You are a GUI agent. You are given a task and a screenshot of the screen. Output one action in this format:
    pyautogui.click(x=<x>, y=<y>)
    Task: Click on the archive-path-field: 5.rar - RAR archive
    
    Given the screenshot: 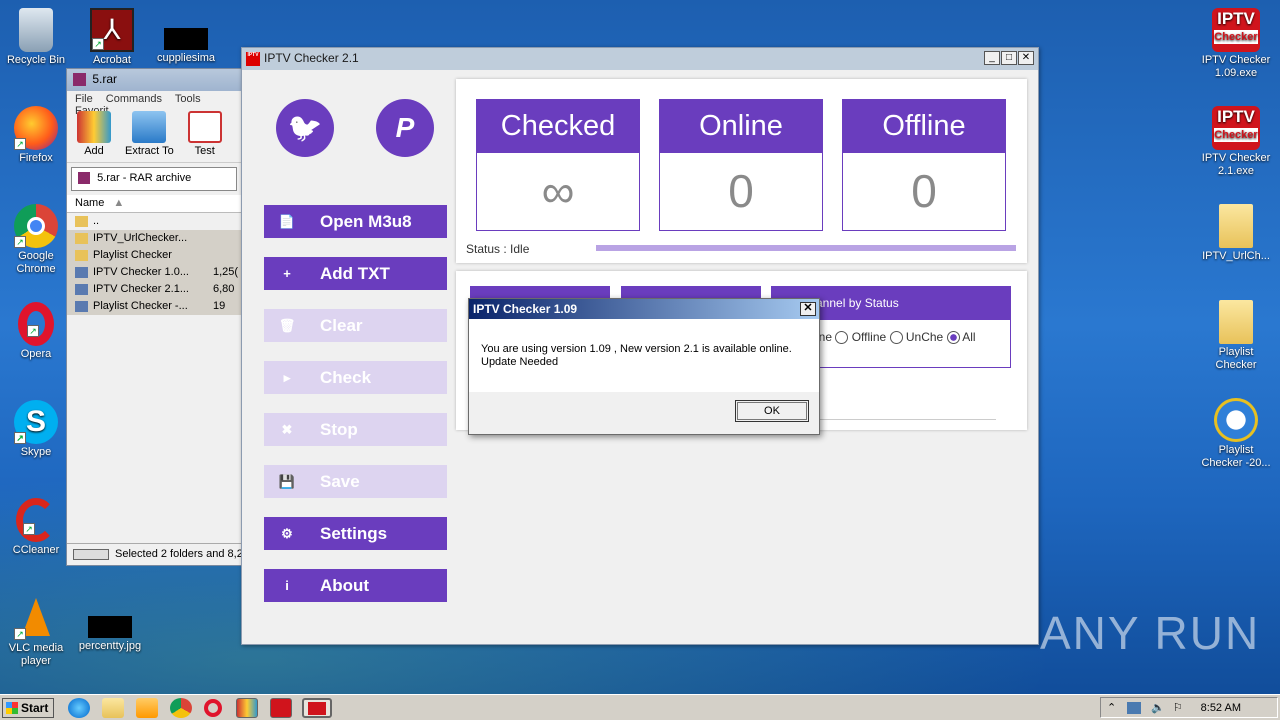 What is the action you would take?
    pyautogui.click(x=154, y=179)
    